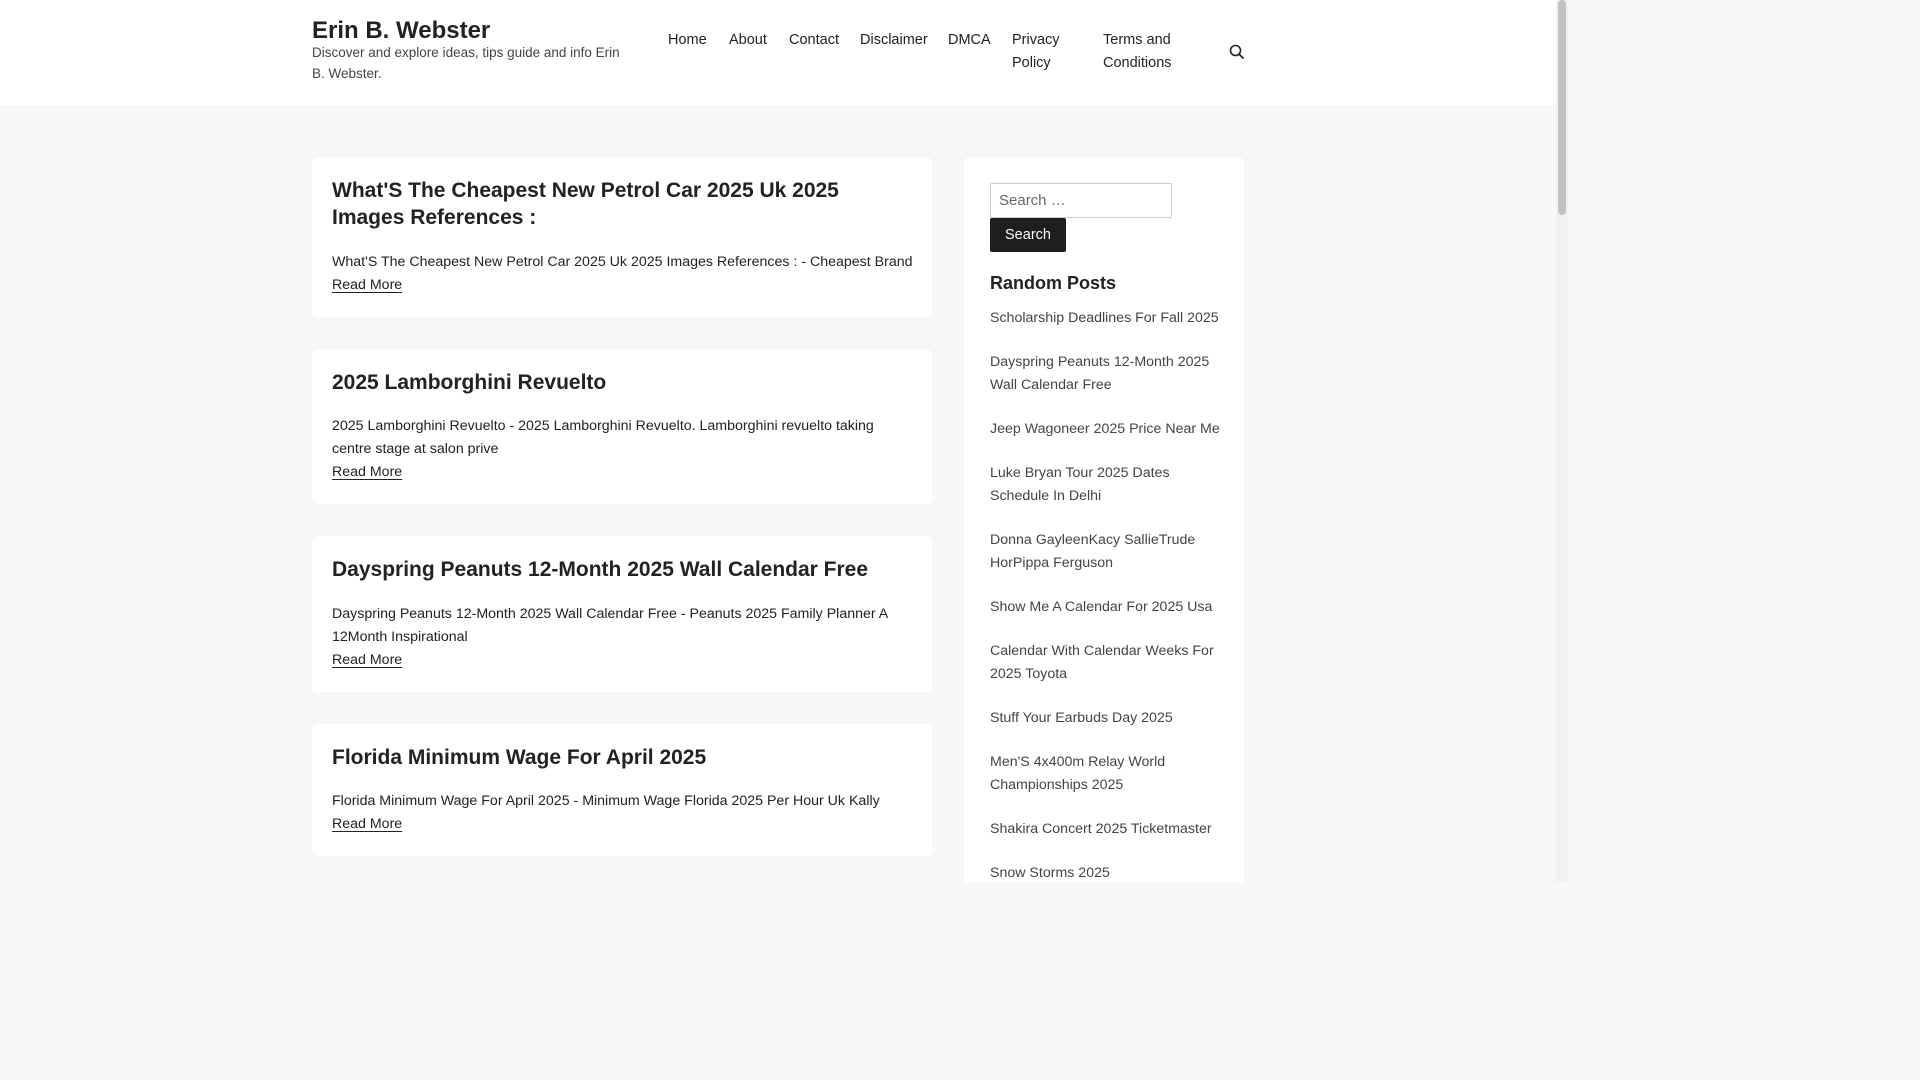 This screenshot has width=1920, height=1080. What do you see at coordinates (1107, 718) in the screenshot?
I see `random-post-link: Stuff Your Earbuds Day 2025` at bounding box center [1107, 718].